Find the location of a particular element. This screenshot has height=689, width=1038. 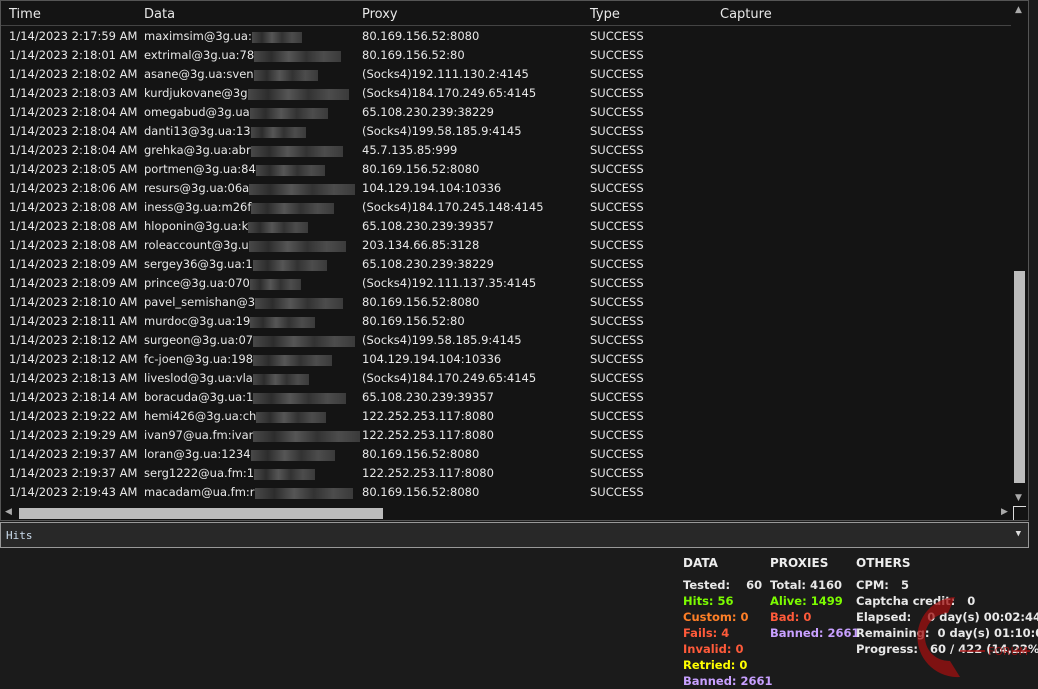

scroll-left-icon: ◀ is located at coordinates (8, 512).